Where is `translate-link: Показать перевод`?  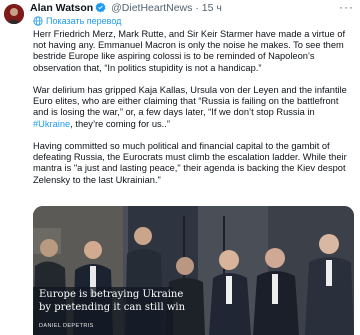 translate-link: Показать перевод is located at coordinates (77, 22).